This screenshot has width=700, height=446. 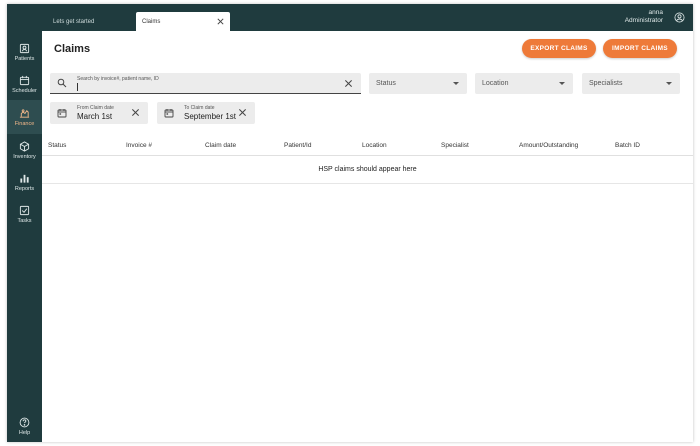 What do you see at coordinates (640, 48) in the screenshot?
I see `import-claims-button: IMPORT CLAIMS` at bounding box center [640, 48].